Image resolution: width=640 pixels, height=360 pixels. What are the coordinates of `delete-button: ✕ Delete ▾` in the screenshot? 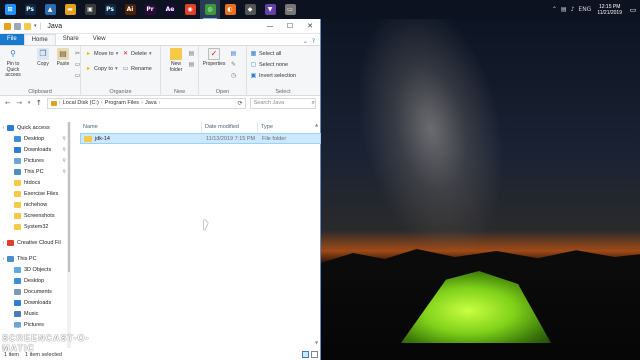 It's located at (137, 53).